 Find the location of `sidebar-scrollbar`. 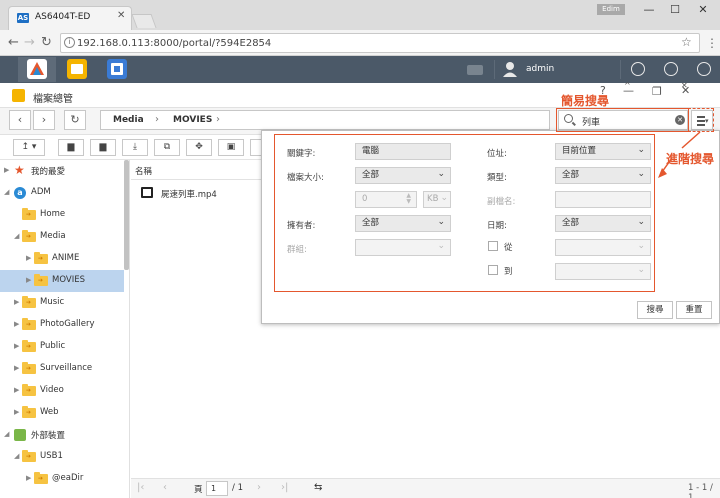

sidebar-scrollbar is located at coordinates (126, 215).